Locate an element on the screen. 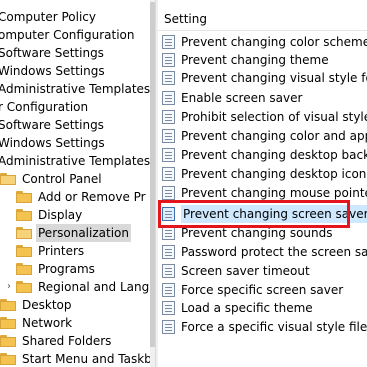 The height and width of the screenshot is (367, 367). tree-item-label: omputer Configuration is located at coordinates (67, 35).